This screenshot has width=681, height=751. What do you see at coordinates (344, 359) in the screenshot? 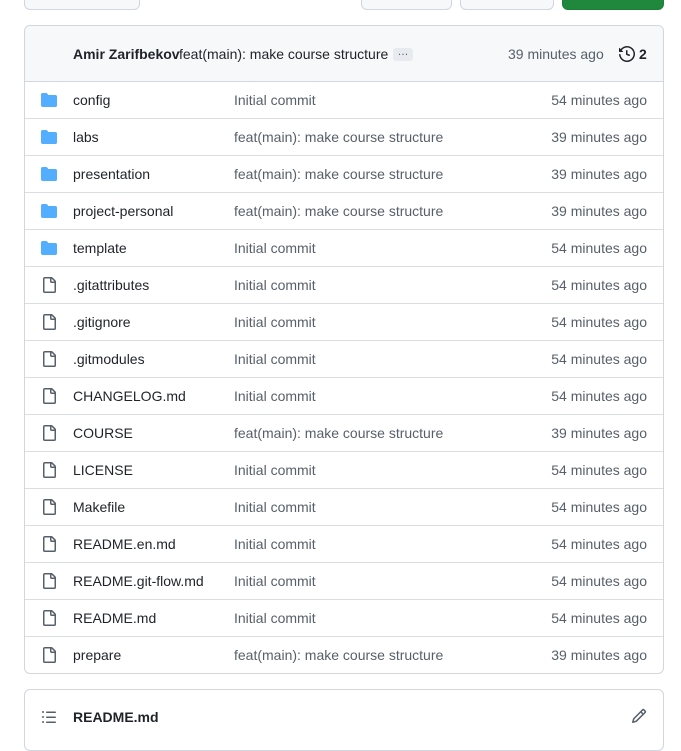
I see `file-row: .gitmodules Initial commit 54 minutes ago` at bounding box center [344, 359].